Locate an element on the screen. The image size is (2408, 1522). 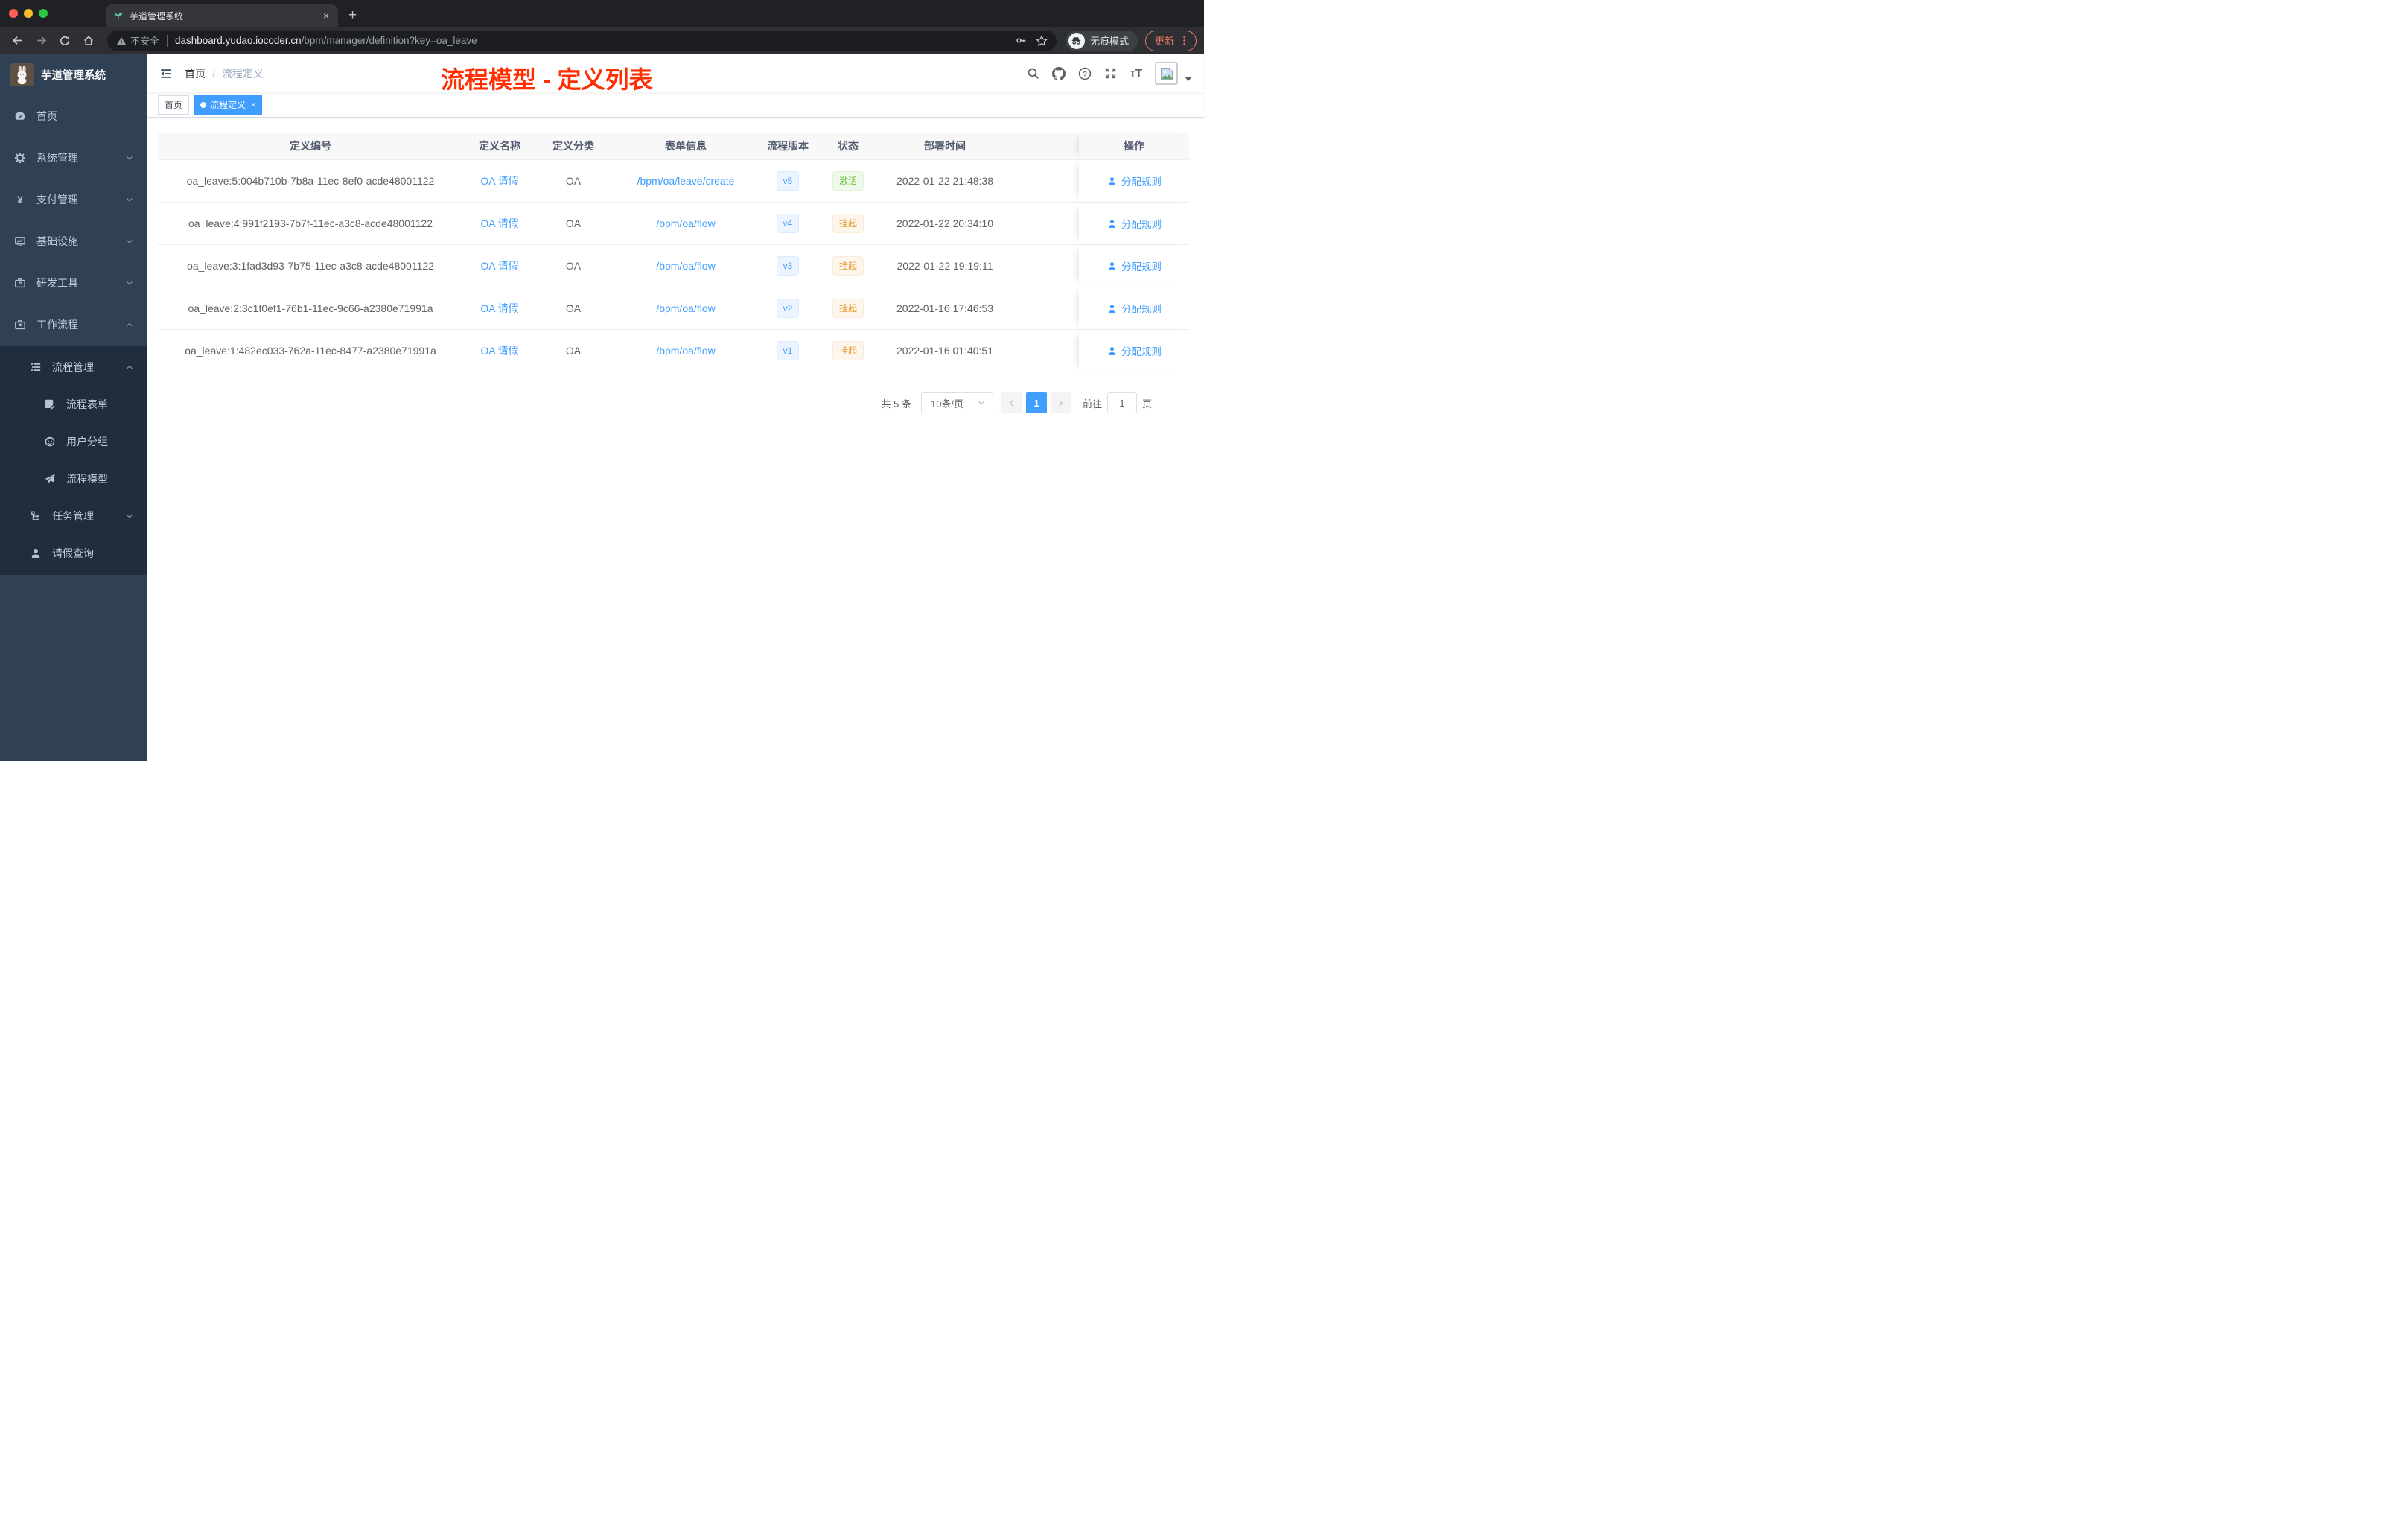
incognito-badge: 无痕模式 is located at coordinates (1101, 40).